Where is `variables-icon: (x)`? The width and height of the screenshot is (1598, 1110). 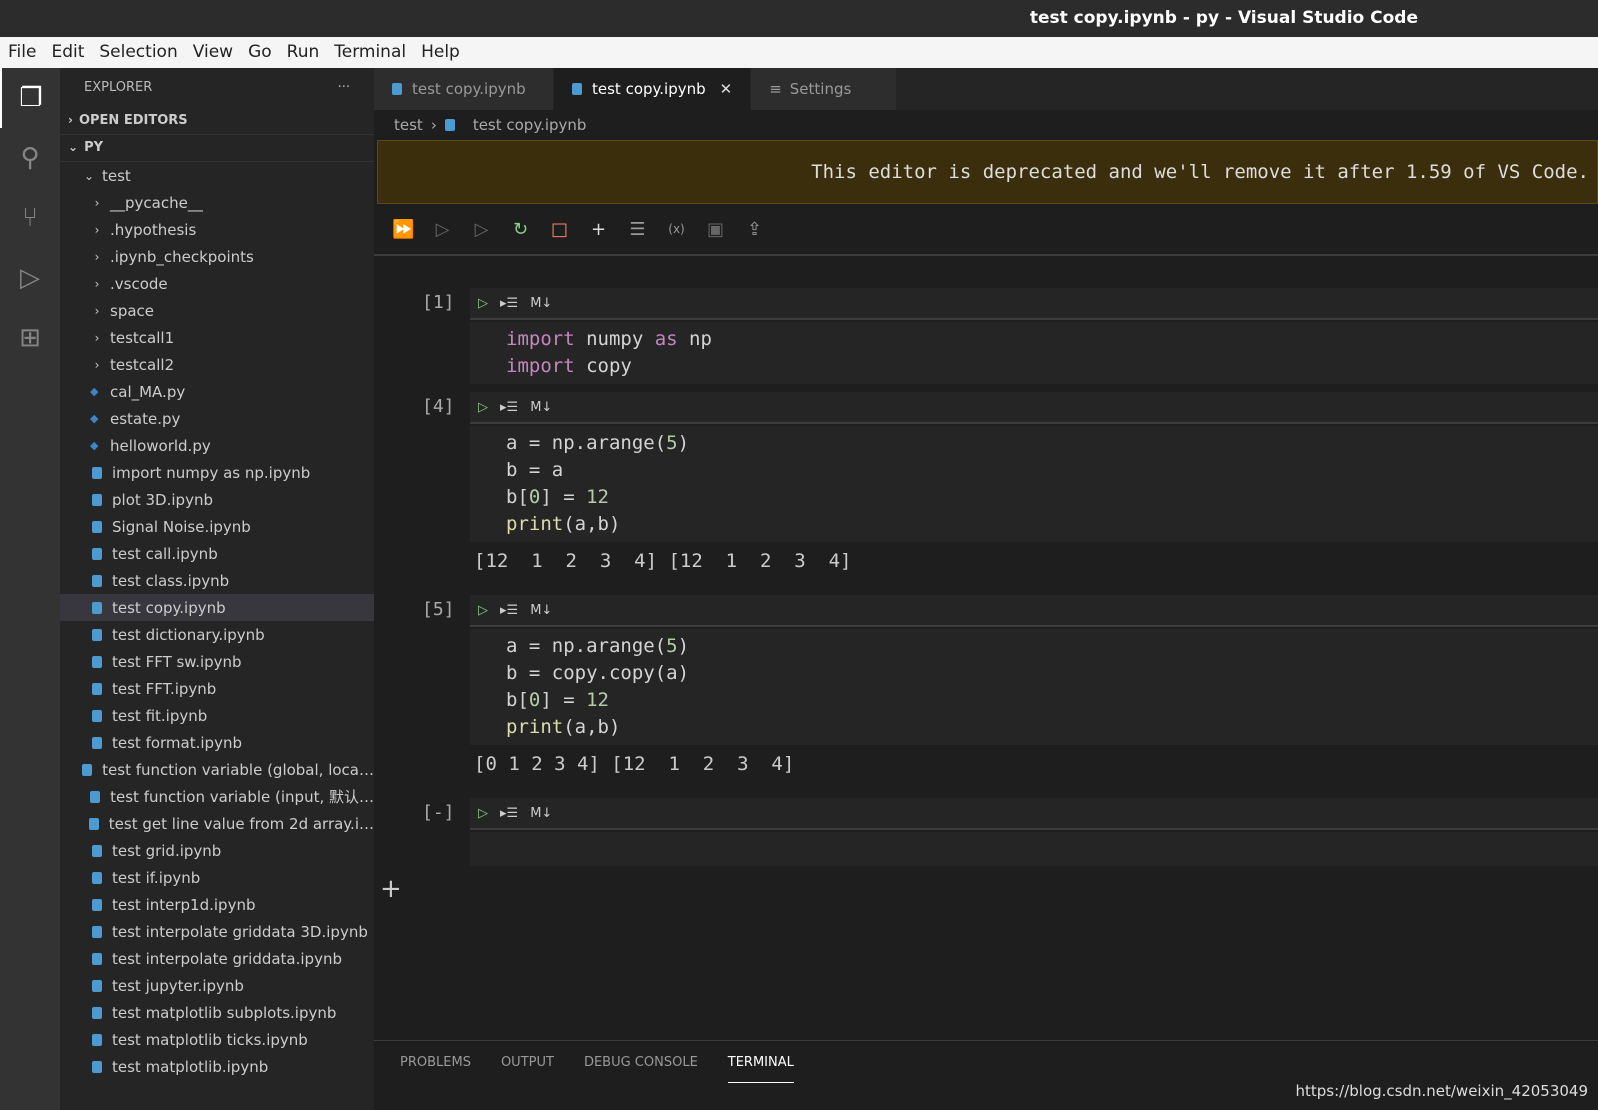 variables-icon: (x) is located at coordinates (676, 229).